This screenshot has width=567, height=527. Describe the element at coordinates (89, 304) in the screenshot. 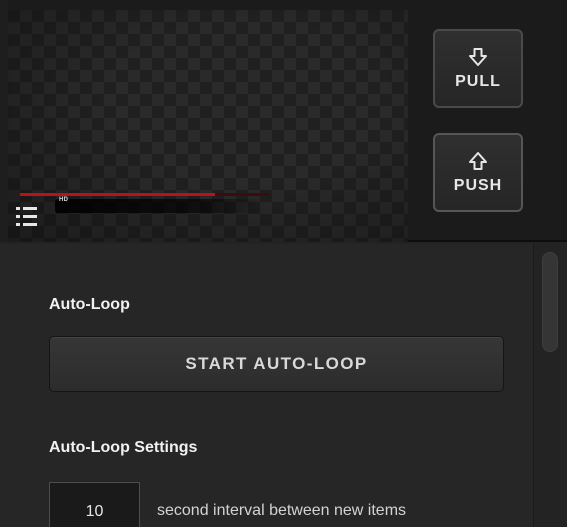

I see `auto-loop-heading: Auto-Loop` at that location.